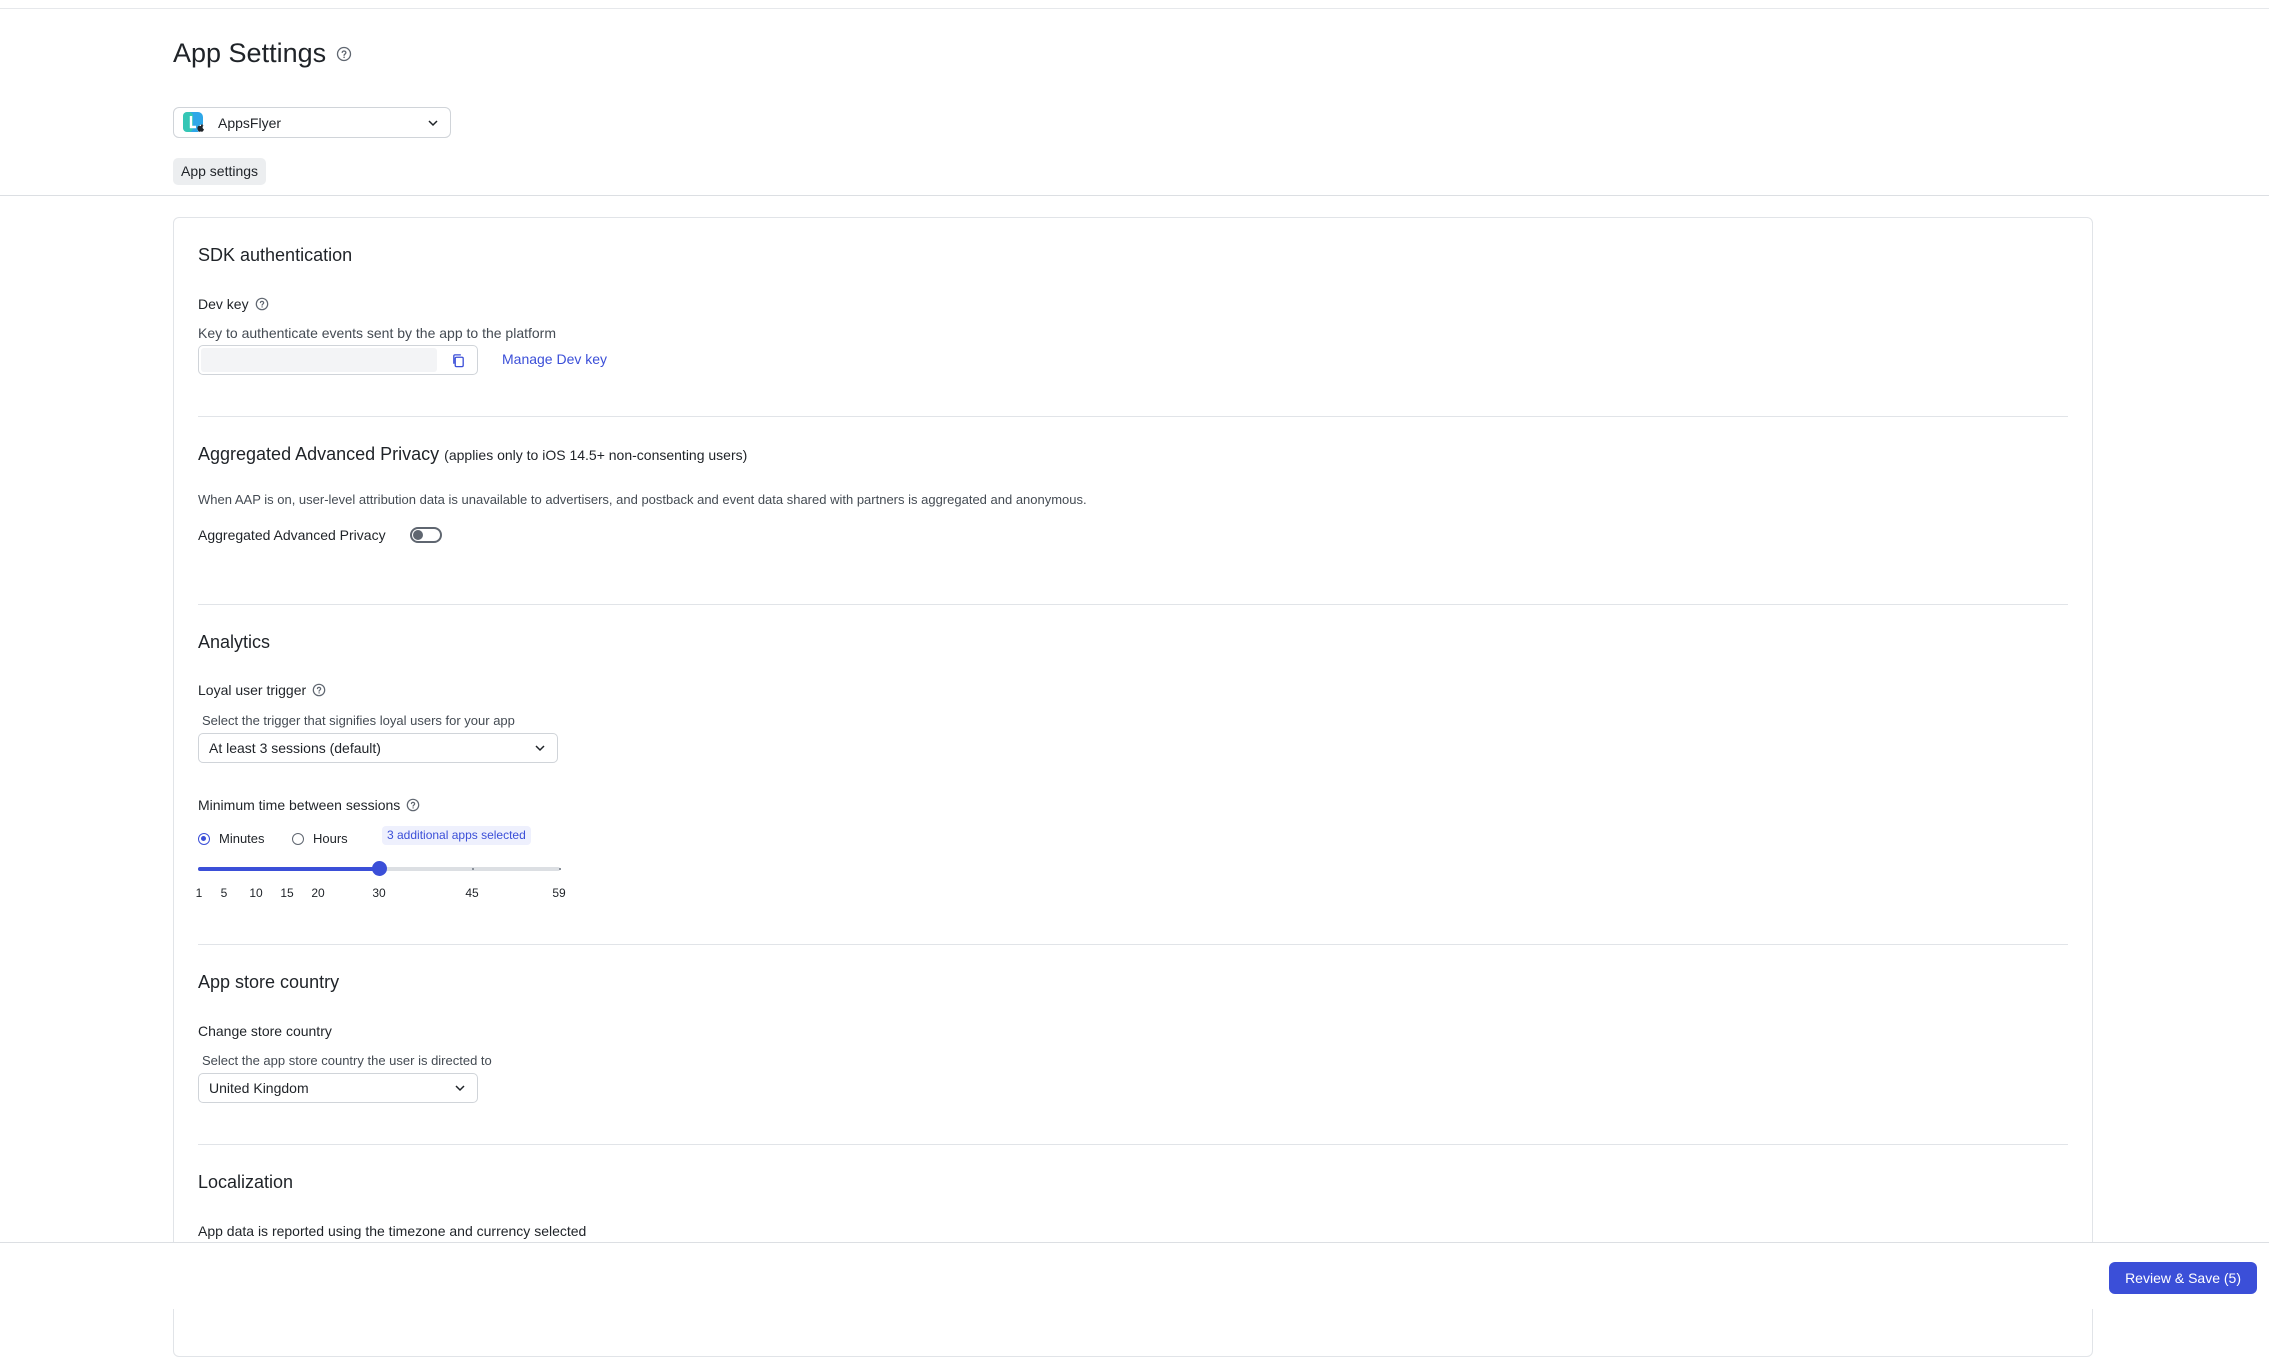  What do you see at coordinates (458, 360) in the screenshot?
I see `copy-icon` at bounding box center [458, 360].